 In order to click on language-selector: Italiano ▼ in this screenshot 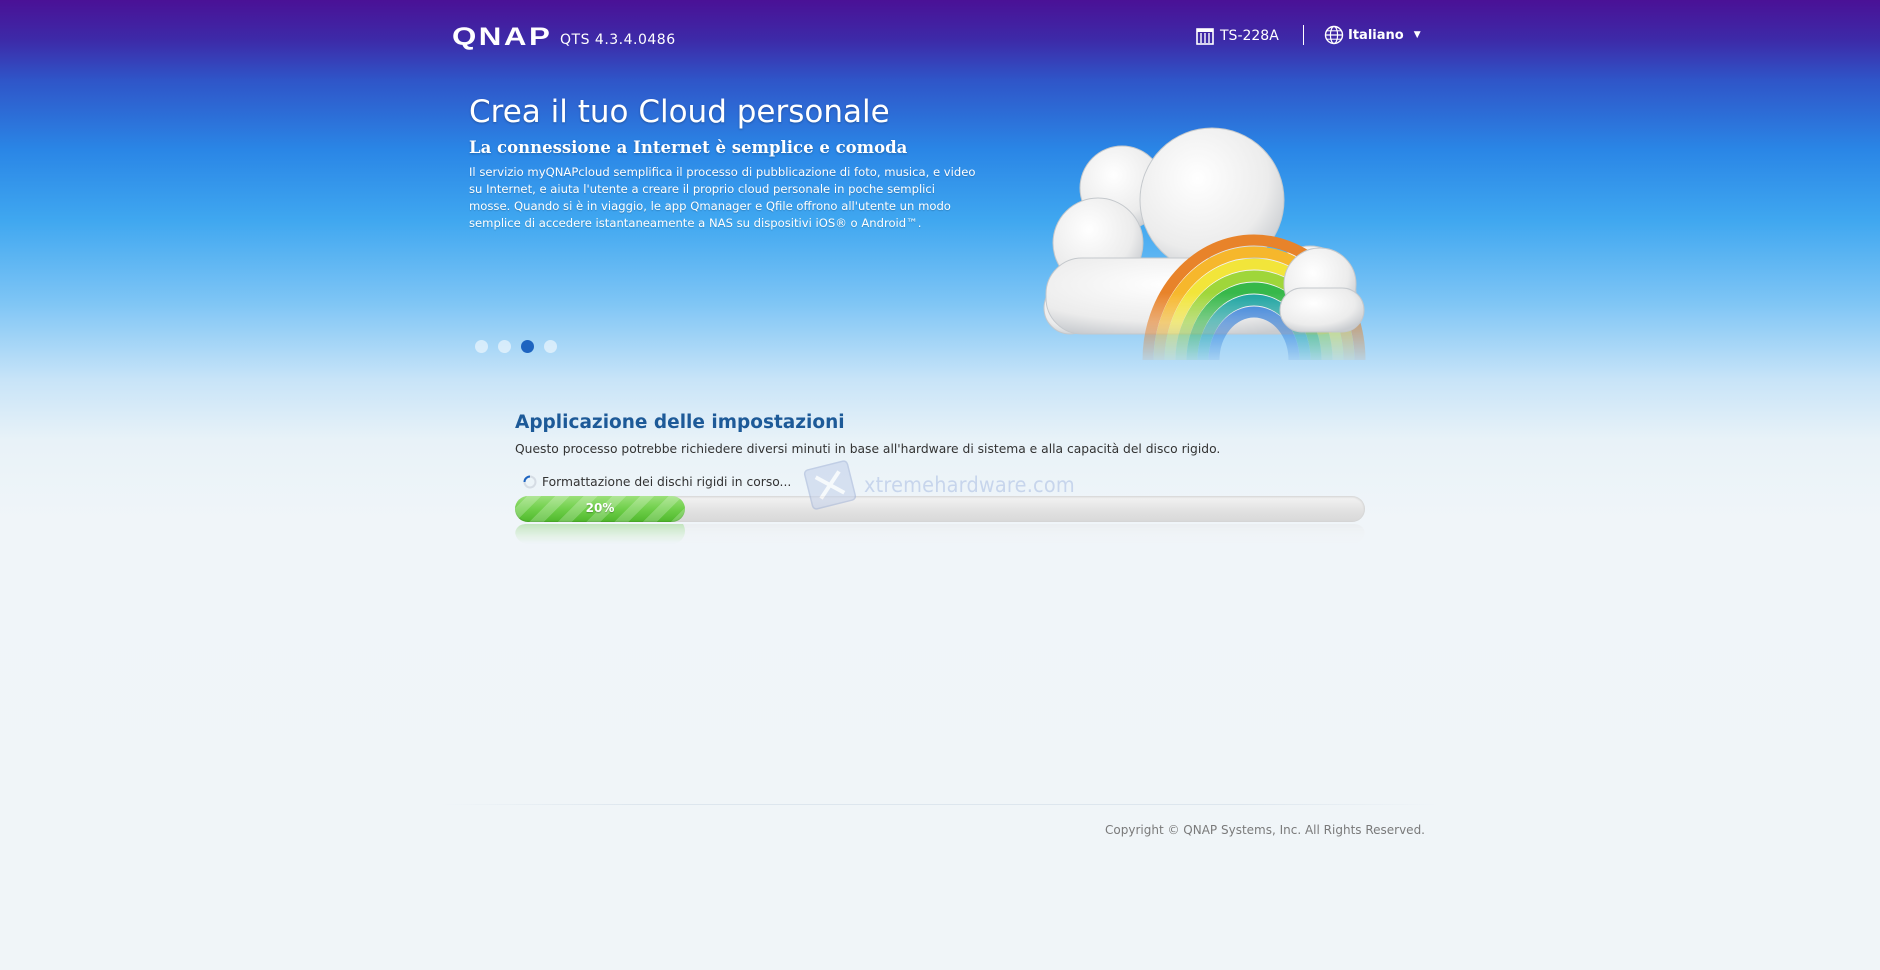, I will do `click(1372, 35)`.